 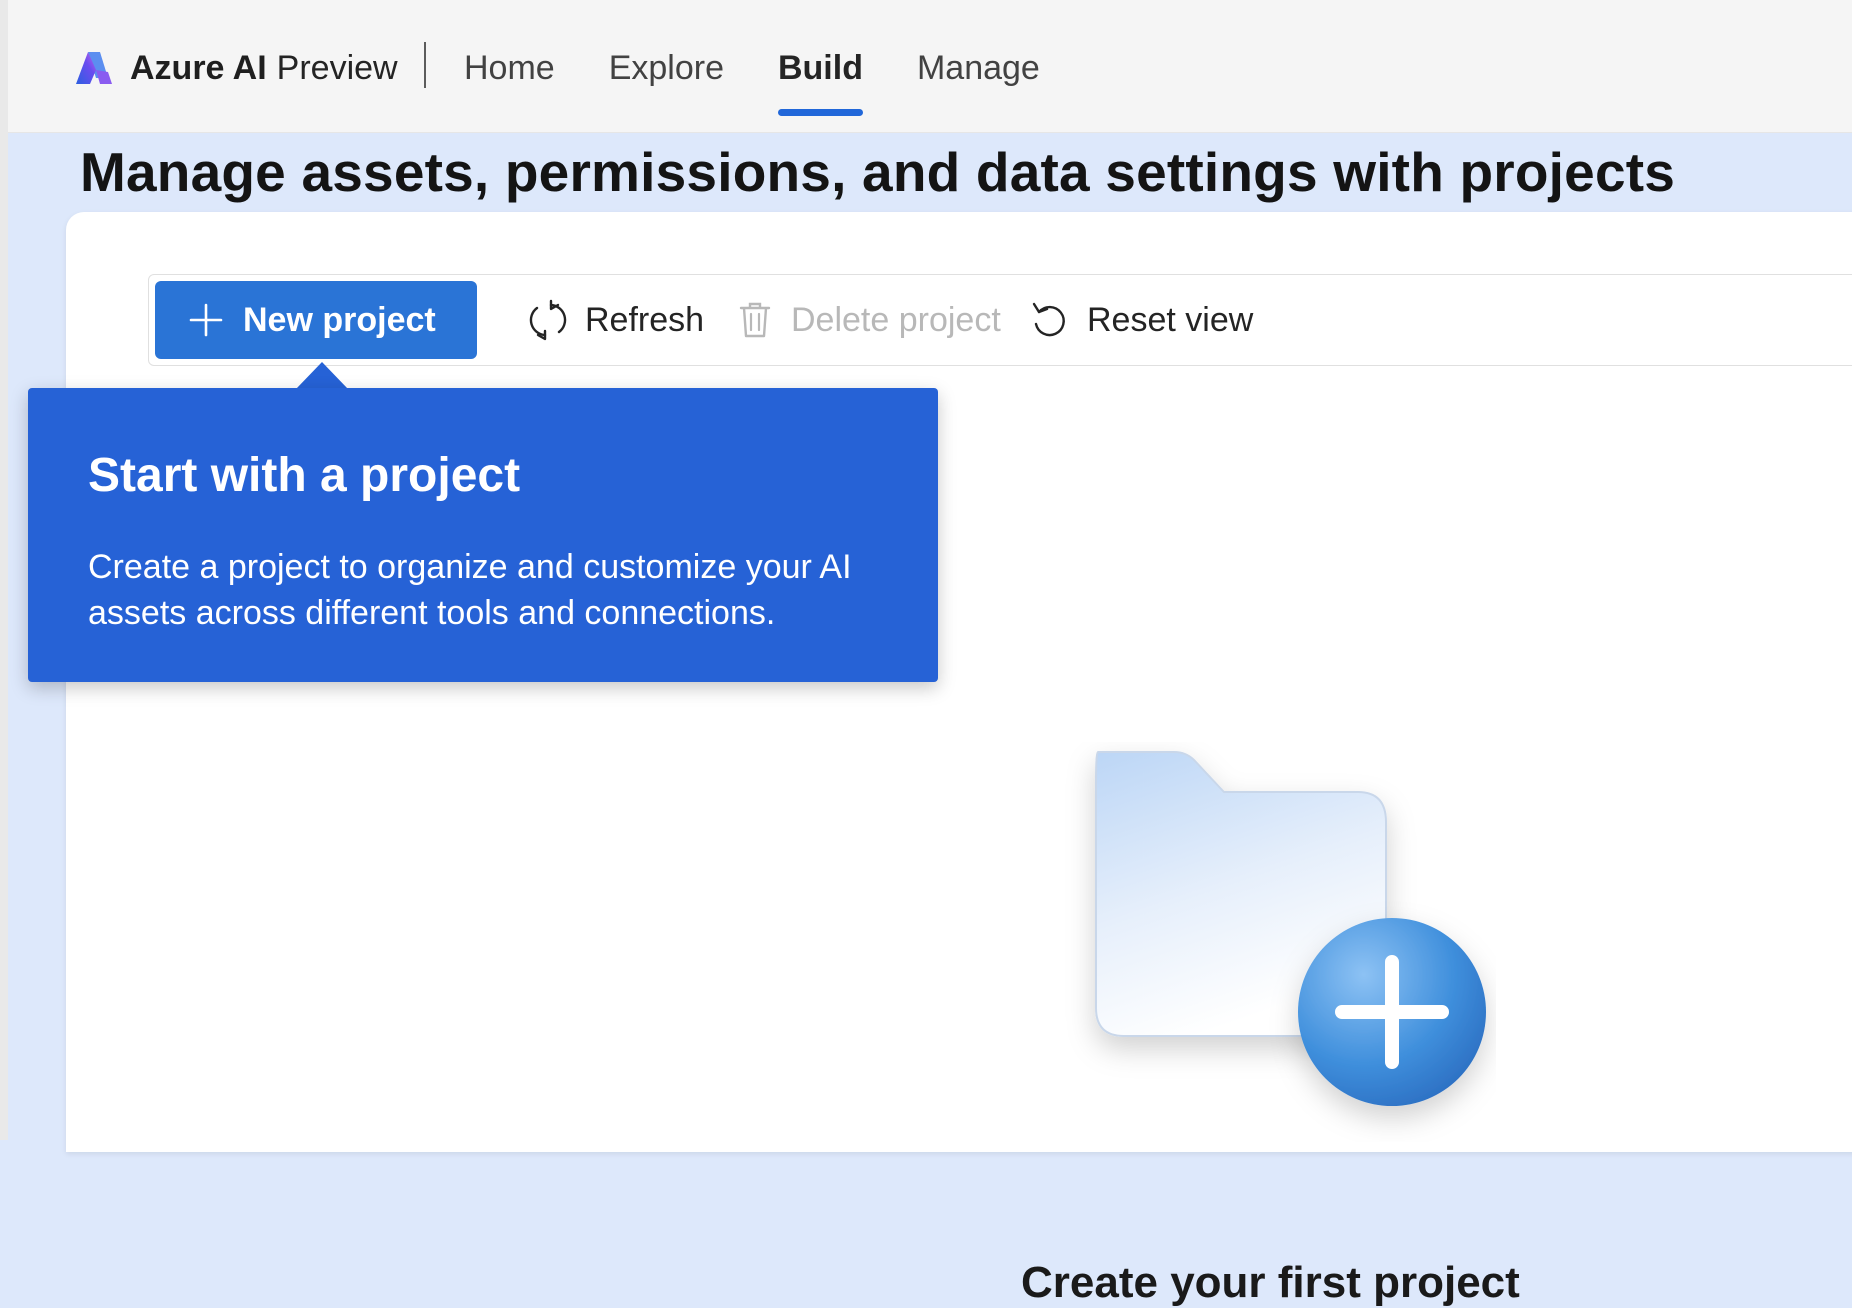 What do you see at coordinates (820, 80) in the screenshot?
I see `nav-item-build: Build` at bounding box center [820, 80].